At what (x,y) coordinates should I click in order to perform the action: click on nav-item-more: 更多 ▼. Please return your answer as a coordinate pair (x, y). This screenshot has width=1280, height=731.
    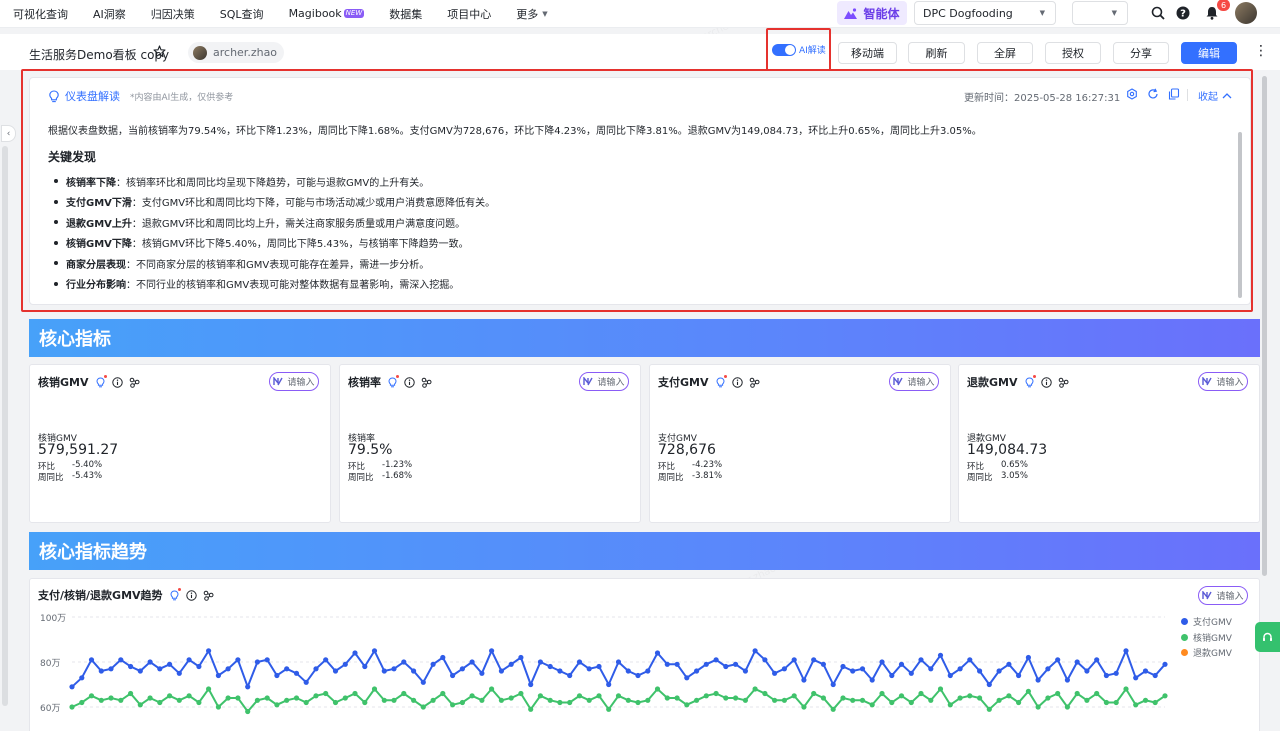
    Looking at the image, I should click on (531, 14).